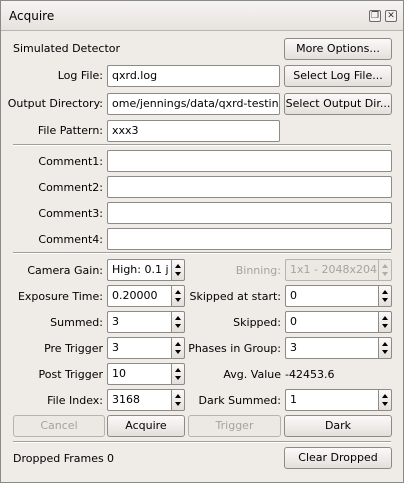 This screenshot has width=404, height=483. What do you see at coordinates (249, 187) in the screenshot?
I see `comment2-field` at bounding box center [249, 187].